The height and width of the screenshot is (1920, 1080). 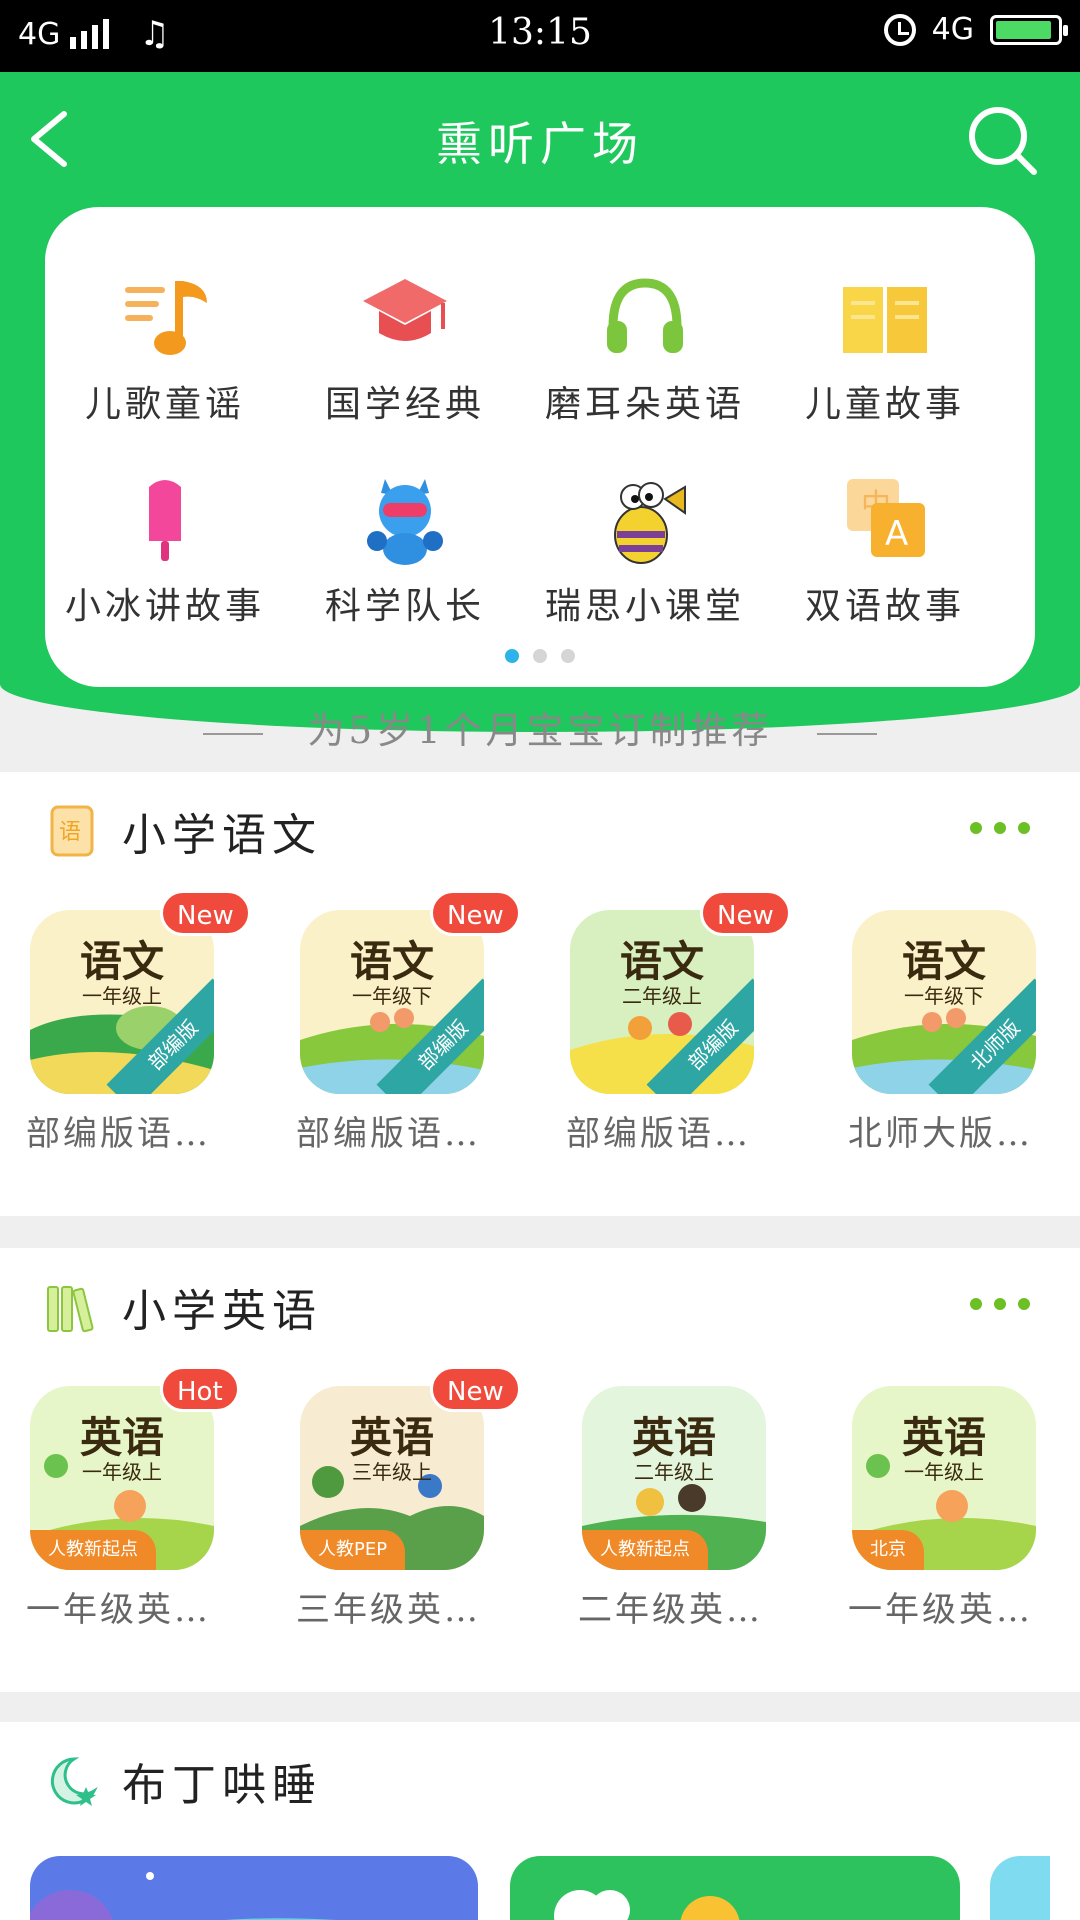 What do you see at coordinates (678, 1610) in the screenshot?
I see `book-title: 二年级英•••` at bounding box center [678, 1610].